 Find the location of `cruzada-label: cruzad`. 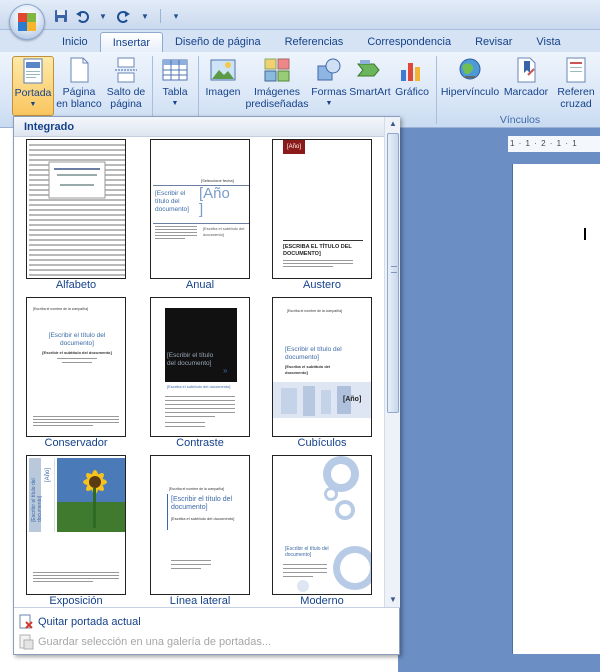

cruzada-label: cruzad is located at coordinates (576, 104).